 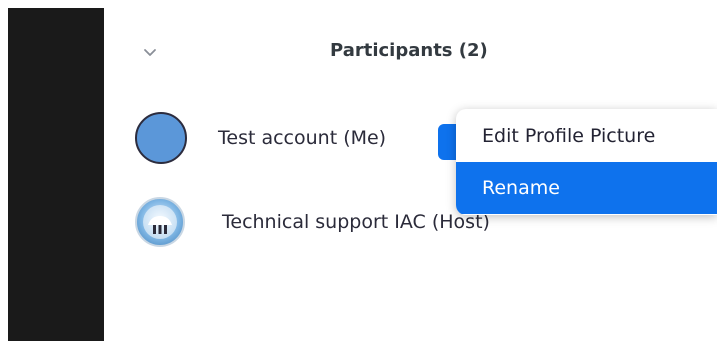 I want to click on host-avatar-icon, so click(x=160, y=222).